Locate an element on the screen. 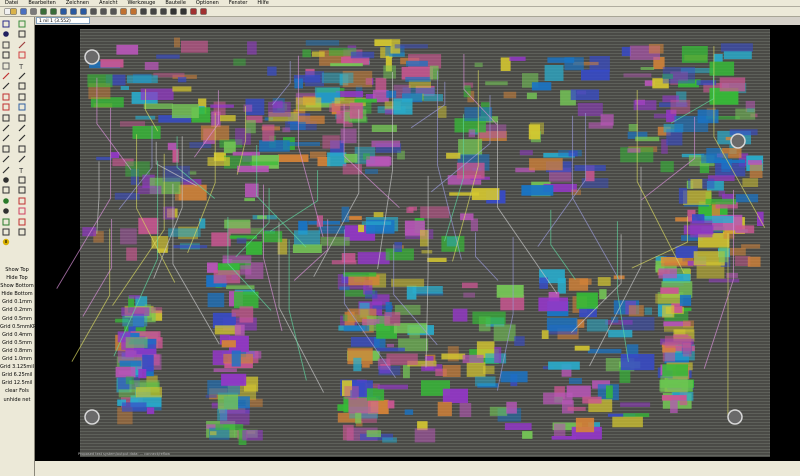 This screenshot has width=800, height=476. menu-item-bearbeiten: Bearbeiten is located at coordinates (41, 3).